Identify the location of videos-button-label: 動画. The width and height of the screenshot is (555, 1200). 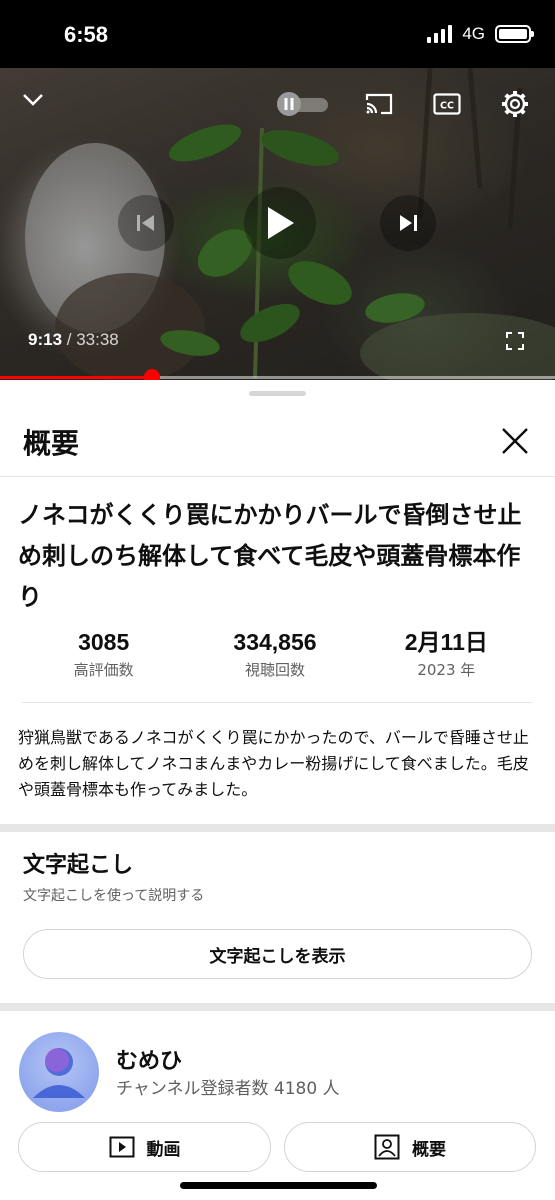
(163, 1149).